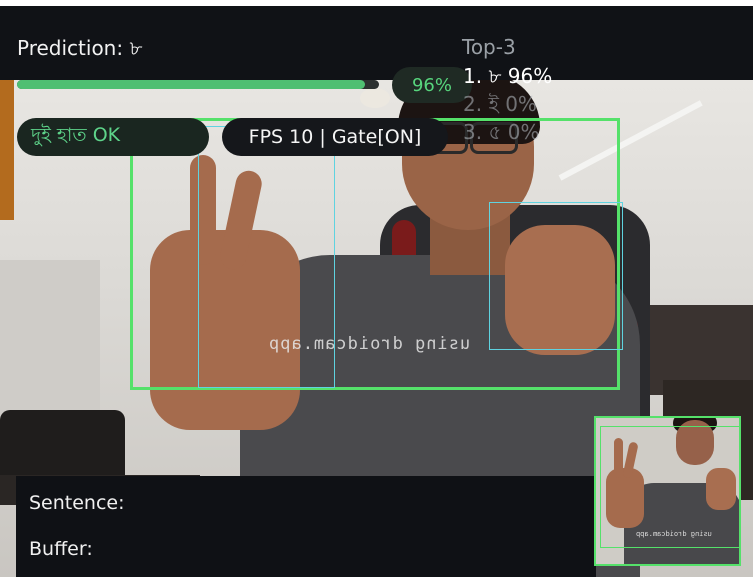 Image resolution: width=753 pixels, height=583 pixels. Describe the element at coordinates (80, 48) in the screenshot. I see `prediction-label: Prediction: ৮` at that location.